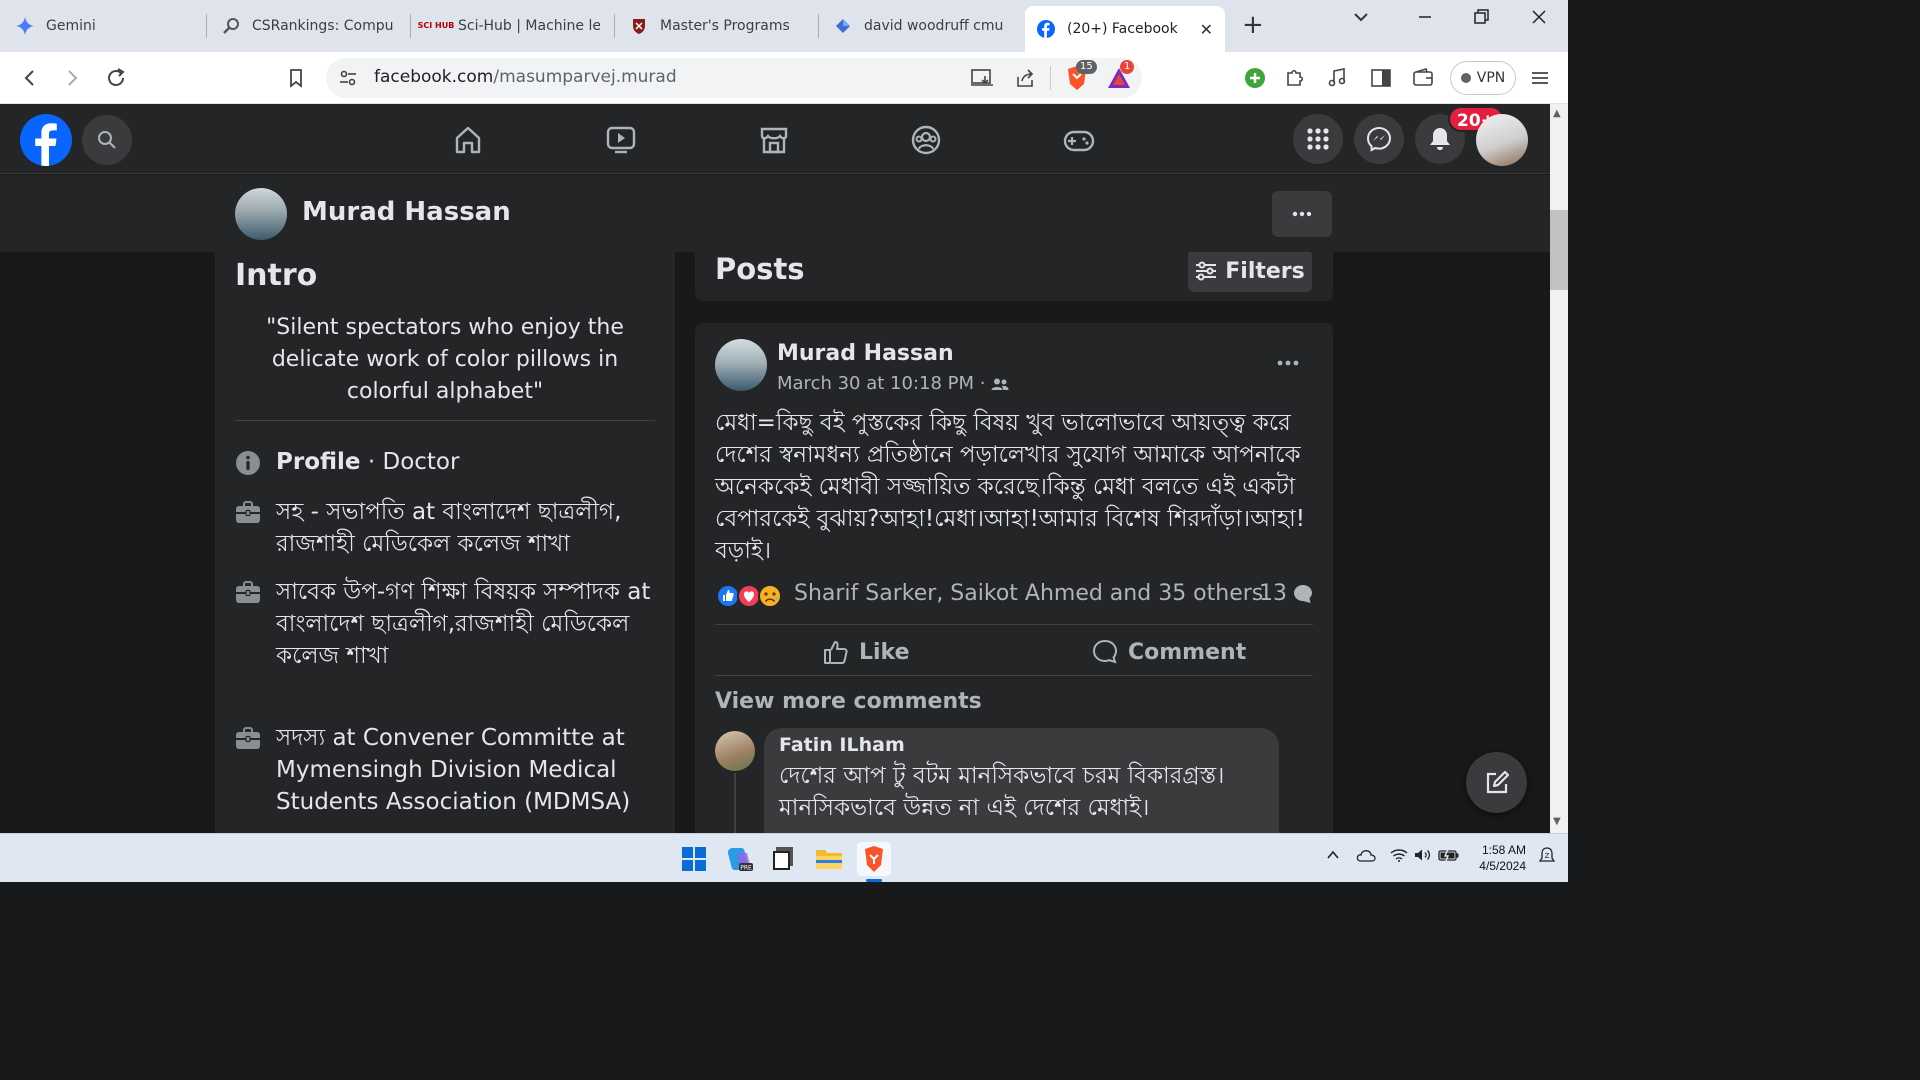 This screenshot has width=1920, height=1080. Describe the element at coordinates (1288, 359) in the screenshot. I see `post-more-button` at that location.